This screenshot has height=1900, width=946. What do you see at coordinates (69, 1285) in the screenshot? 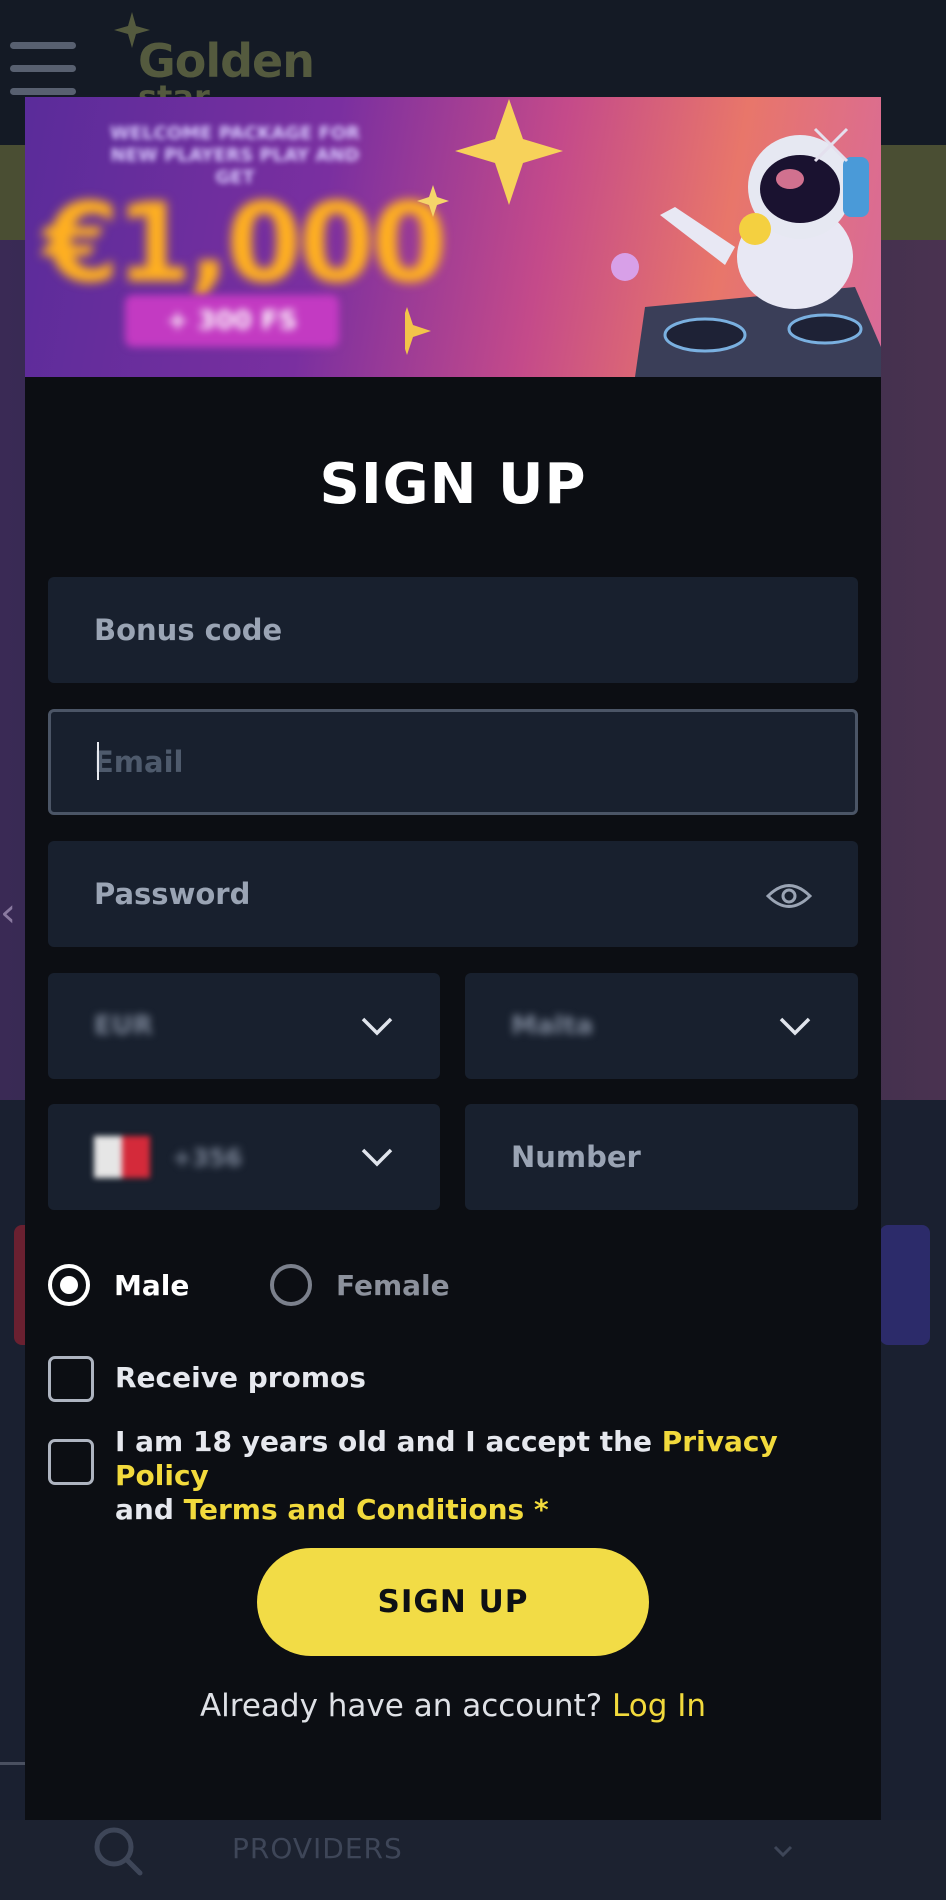
I see `radio-selected-icon` at bounding box center [69, 1285].